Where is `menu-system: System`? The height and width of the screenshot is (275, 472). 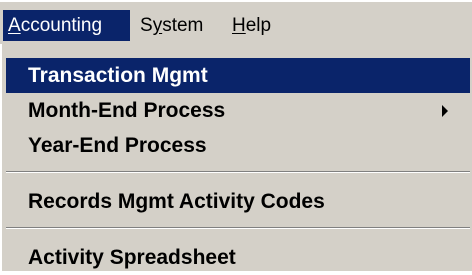
menu-system: System is located at coordinates (179, 25).